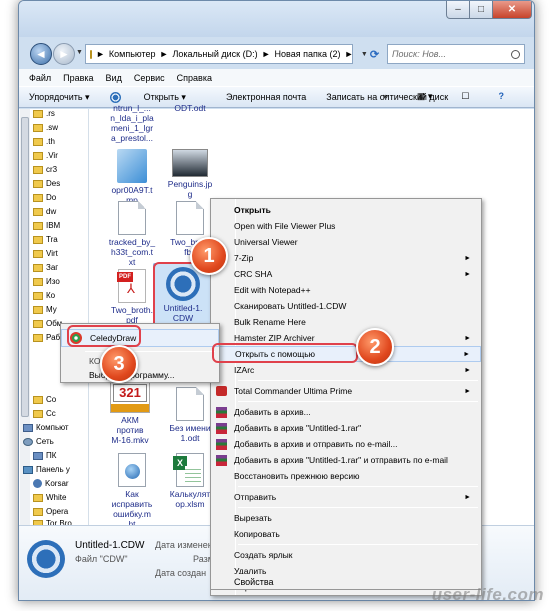 The image size is (550, 611). I want to click on menu-item-send-to: Отправить ►, so click(346, 497).